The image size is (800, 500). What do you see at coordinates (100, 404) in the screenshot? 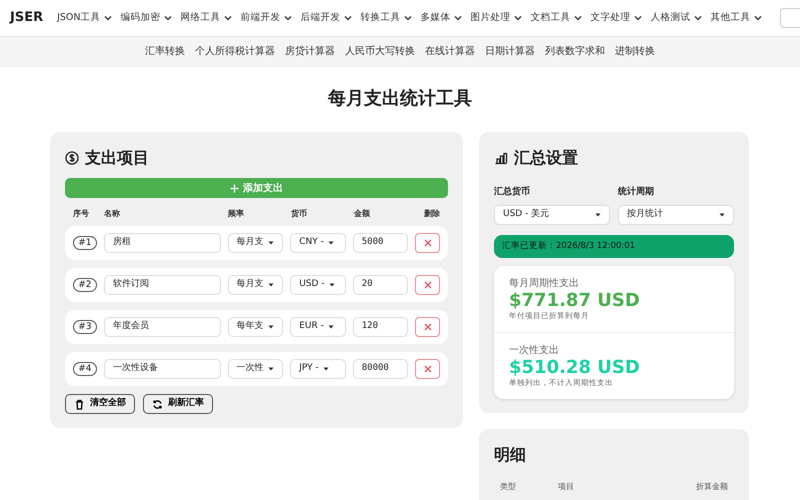
I see `clear-button: 清空全部` at bounding box center [100, 404].